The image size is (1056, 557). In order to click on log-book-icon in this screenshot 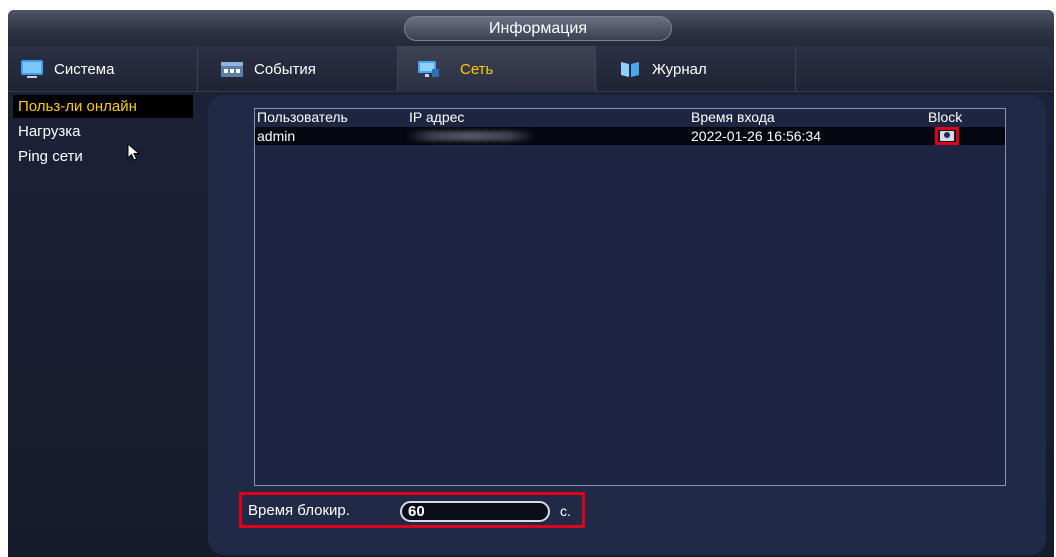, I will do `click(630, 69)`.